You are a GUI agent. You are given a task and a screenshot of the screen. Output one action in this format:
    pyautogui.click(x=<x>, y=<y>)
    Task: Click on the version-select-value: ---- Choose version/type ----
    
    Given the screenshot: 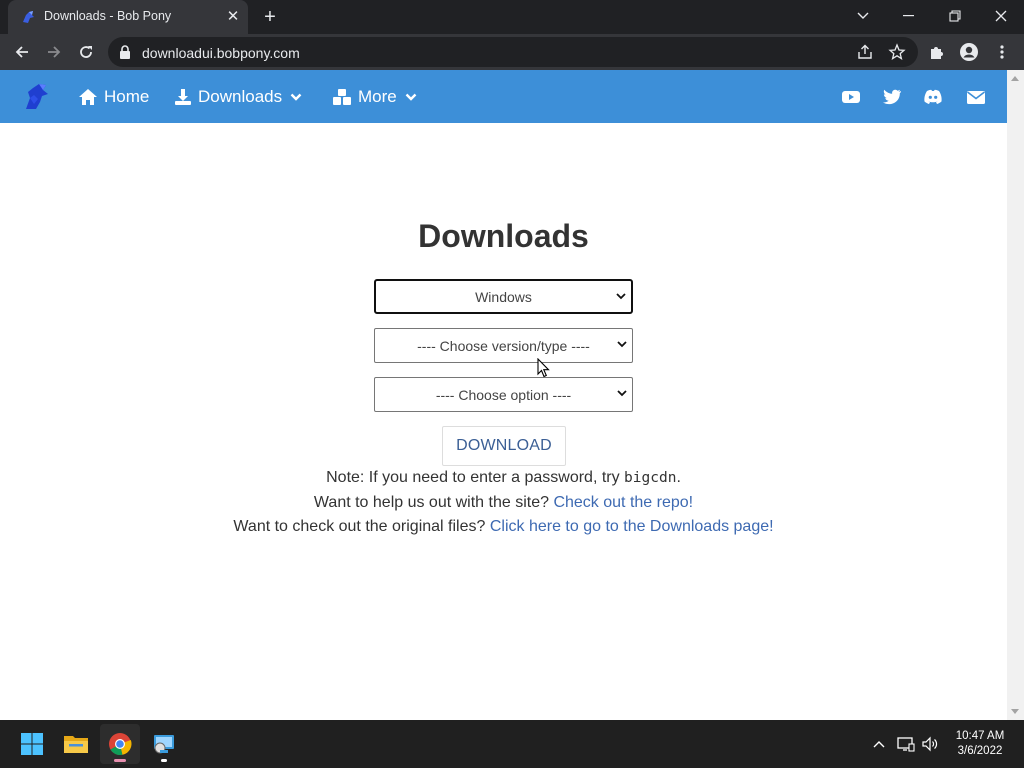 What is the action you would take?
    pyautogui.click(x=503, y=345)
    